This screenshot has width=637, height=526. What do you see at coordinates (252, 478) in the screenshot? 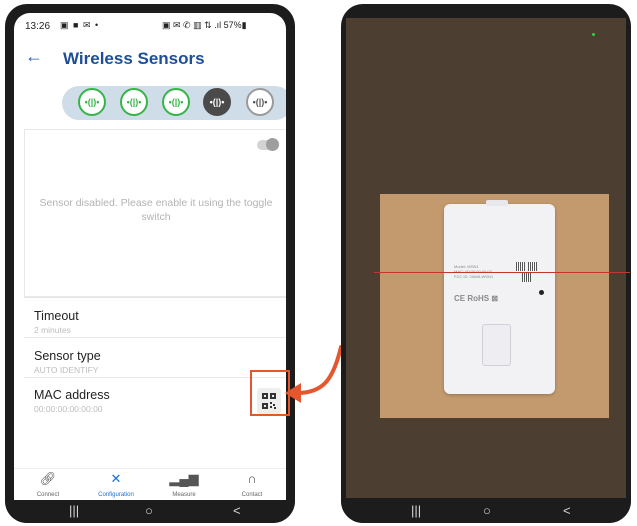
I see `headset-icon: ∩` at bounding box center [252, 478].